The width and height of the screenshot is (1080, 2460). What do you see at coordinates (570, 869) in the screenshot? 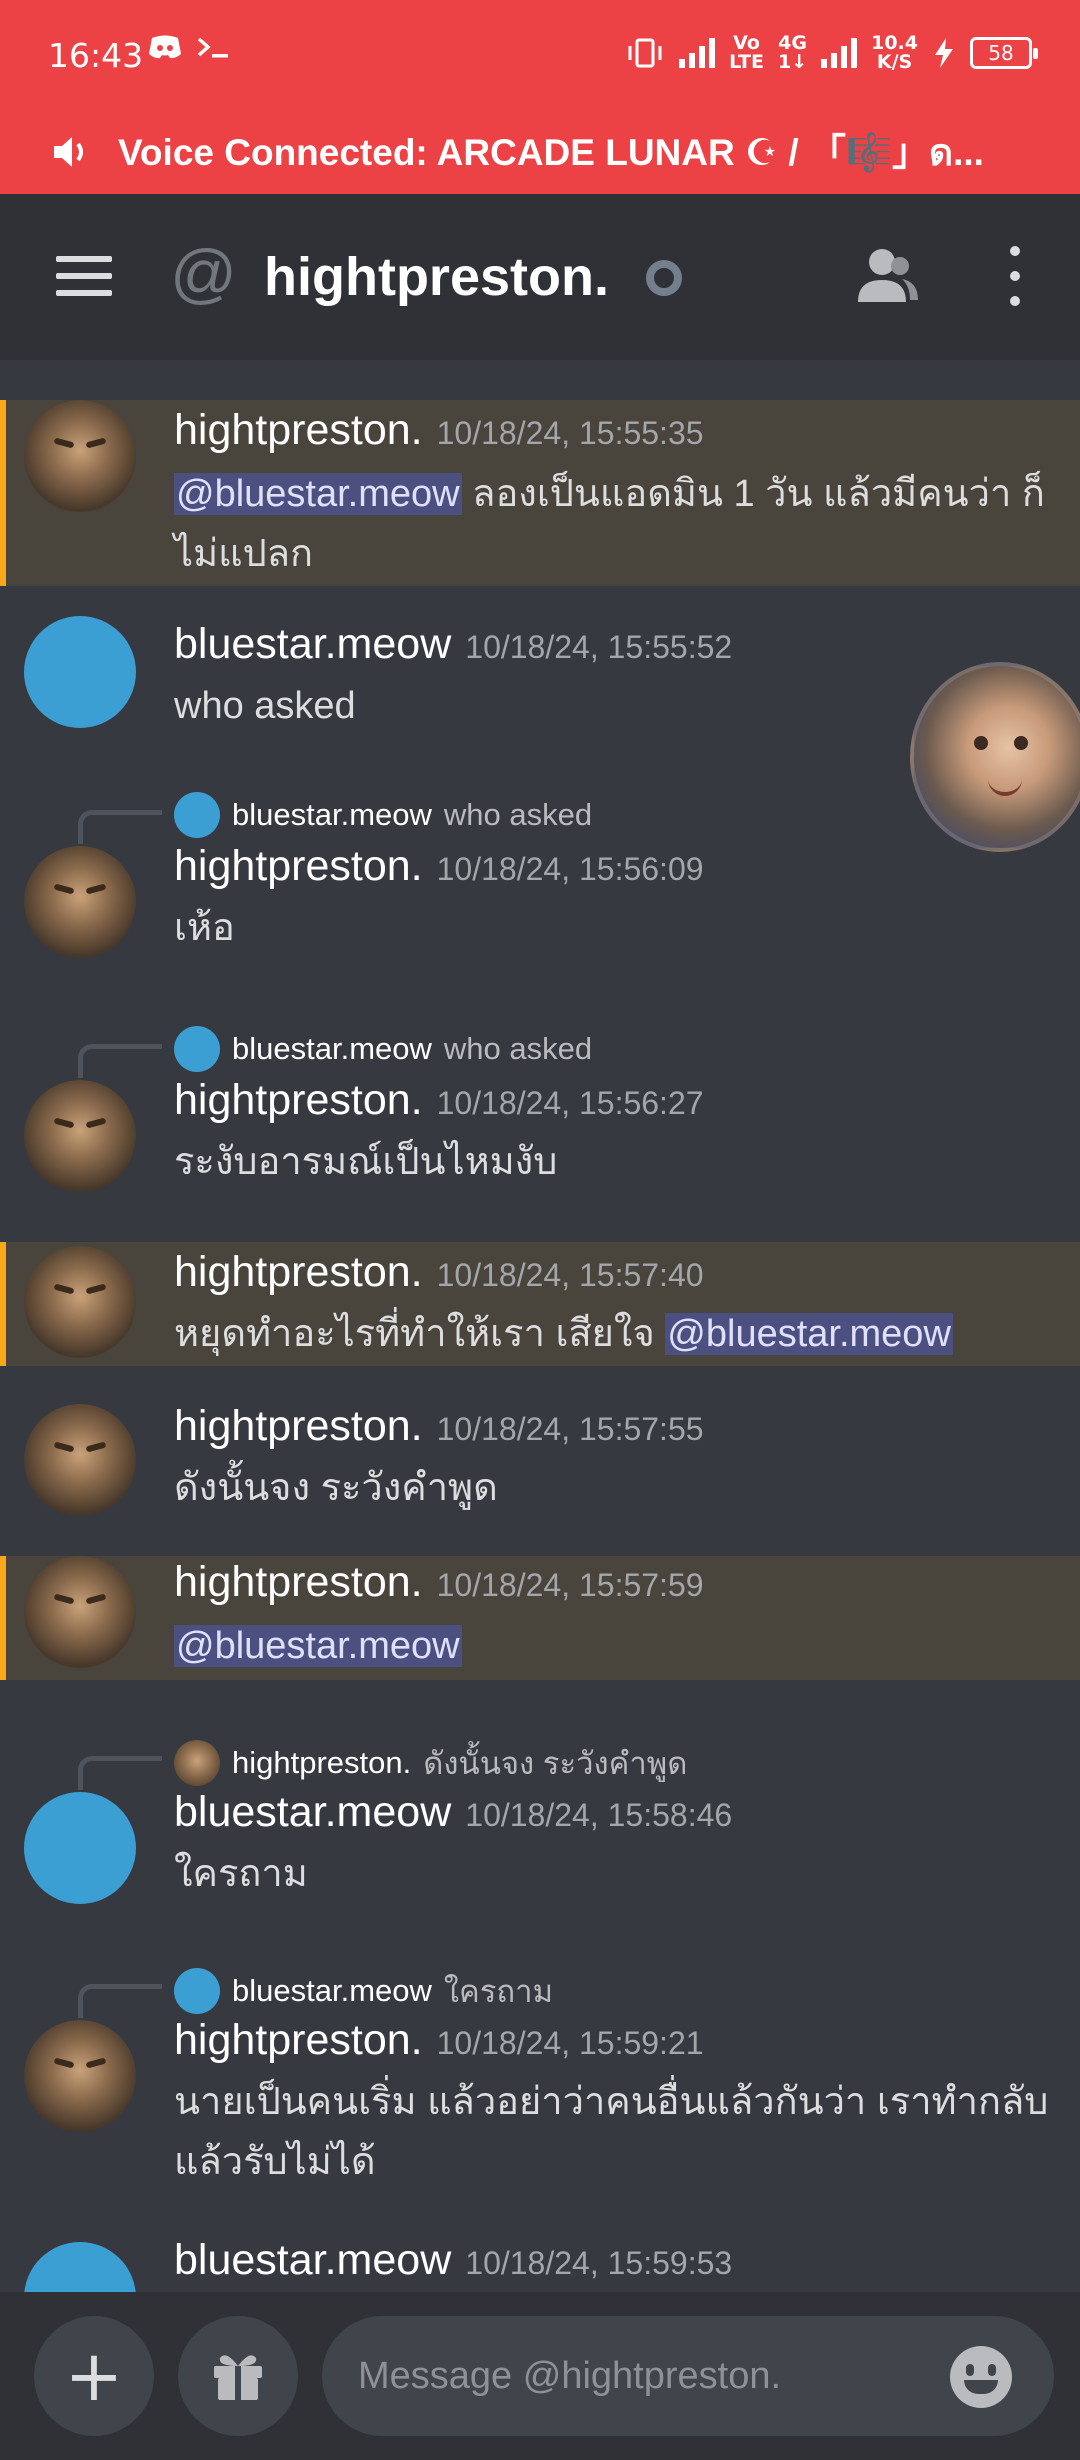
I see `timestamp: 10/18/24, 15:56:09` at bounding box center [570, 869].